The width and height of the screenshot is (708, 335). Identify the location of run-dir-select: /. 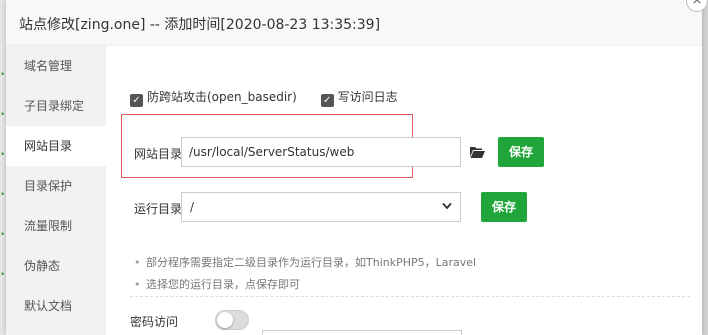
(321, 207).